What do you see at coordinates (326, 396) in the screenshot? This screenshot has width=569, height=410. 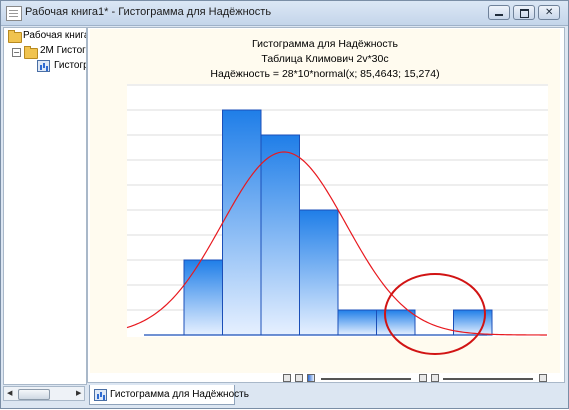 I see `sheet-tab-bar: Гистограмма для Надёжность` at bounding box center [326, 396].